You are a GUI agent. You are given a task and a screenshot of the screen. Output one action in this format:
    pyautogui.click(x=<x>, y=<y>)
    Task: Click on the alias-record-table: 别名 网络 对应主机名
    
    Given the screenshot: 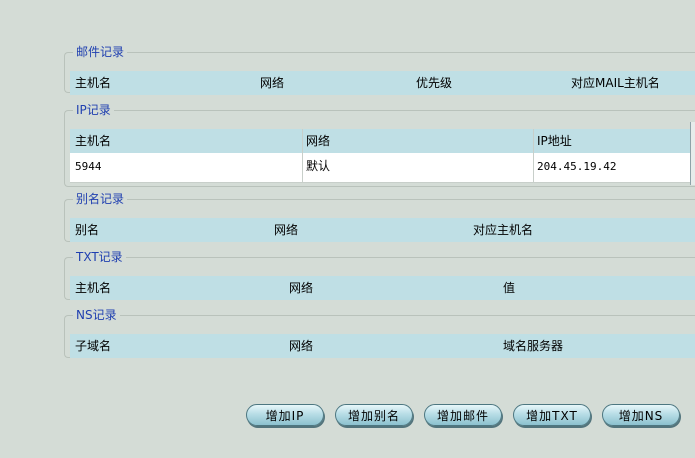 What is the action you would take?
    pyautogui.click(x=382, y=230)
    